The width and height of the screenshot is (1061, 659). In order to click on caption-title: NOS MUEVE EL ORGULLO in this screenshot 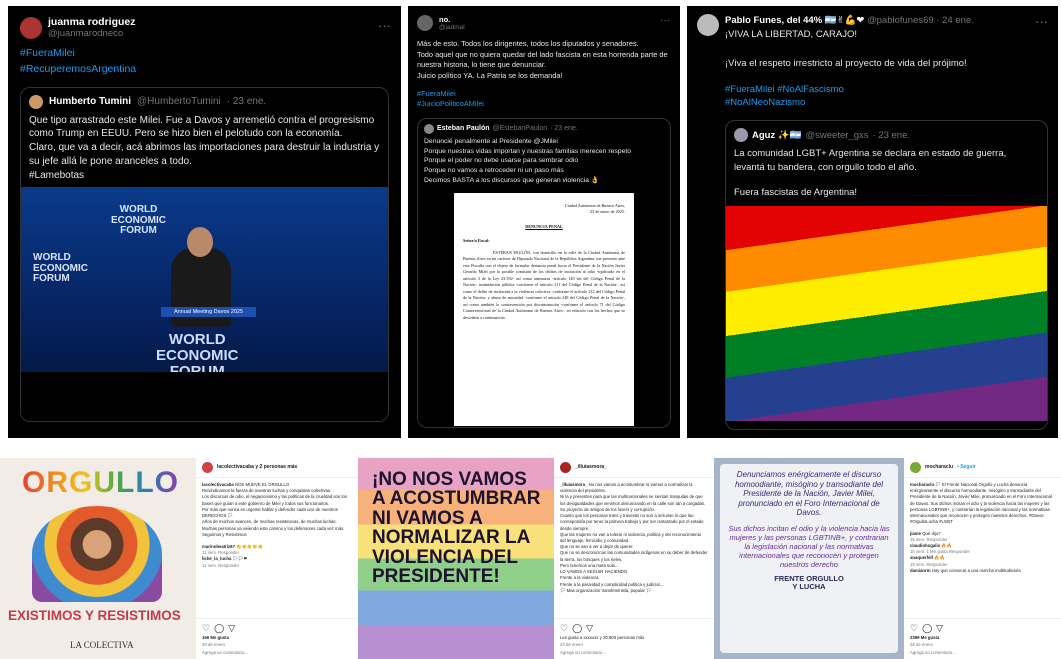, I will do `click(262, 484)`.